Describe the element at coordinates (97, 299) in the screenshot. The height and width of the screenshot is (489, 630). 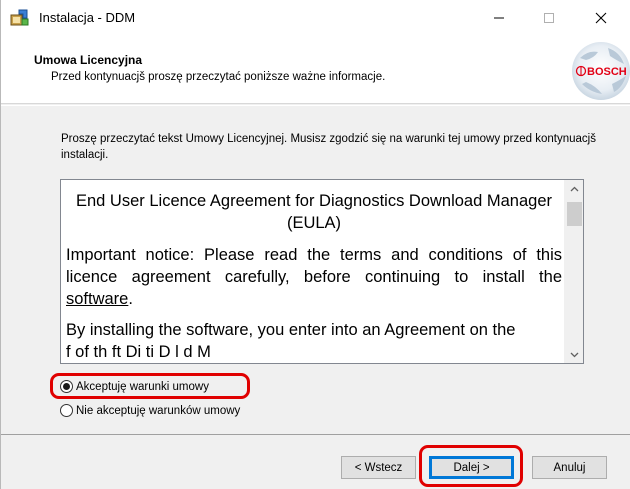
I see `software-link: software` at that location.